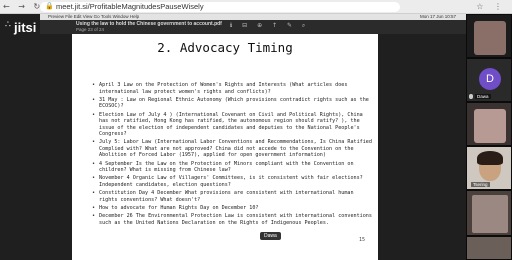  Describe the element at coordinates (480, 184) in the screenshot. I see `participant-name: Tsering` at that location.